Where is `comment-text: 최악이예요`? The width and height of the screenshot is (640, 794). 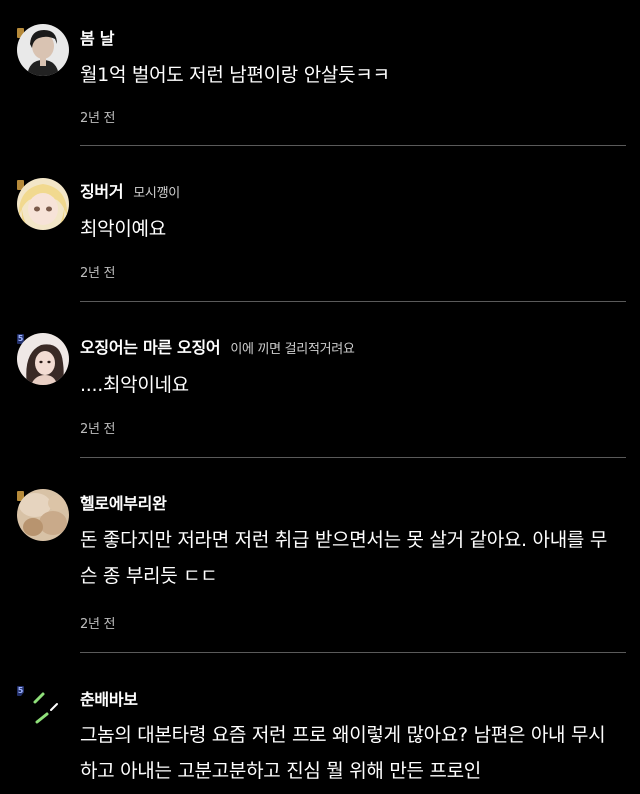 comment-text: 최악이예요 is located at coordinates (123, 229).